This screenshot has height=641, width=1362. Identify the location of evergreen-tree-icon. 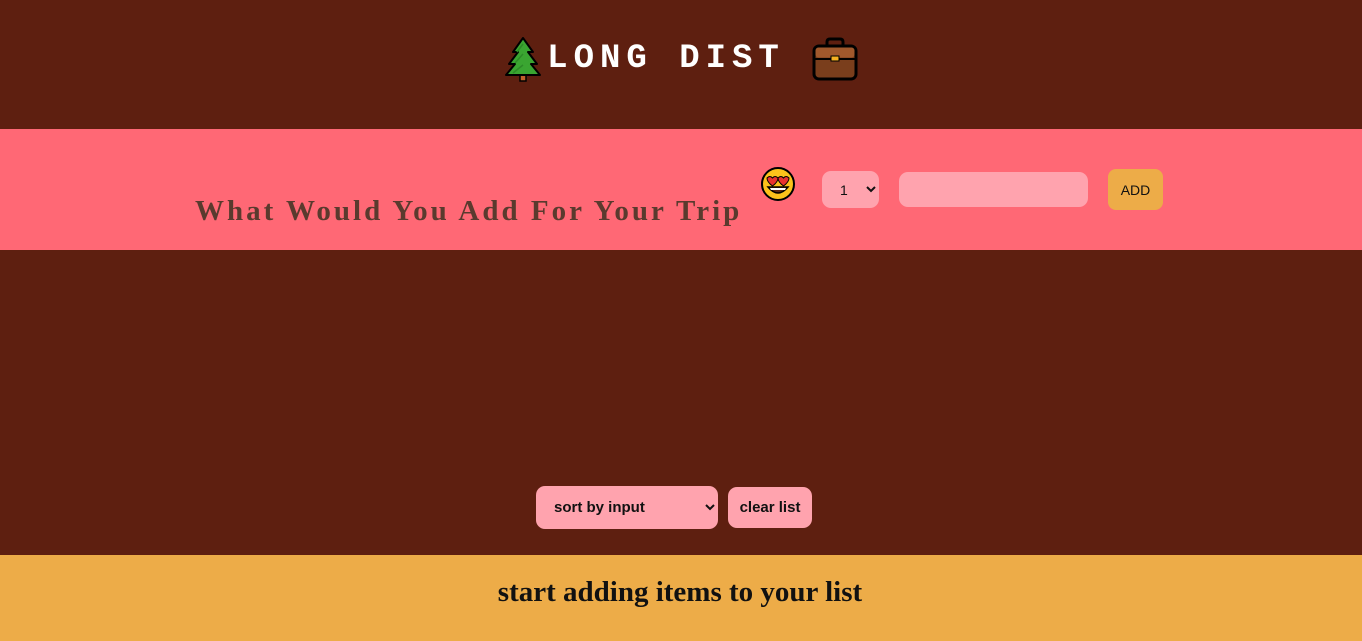
(523, 59).